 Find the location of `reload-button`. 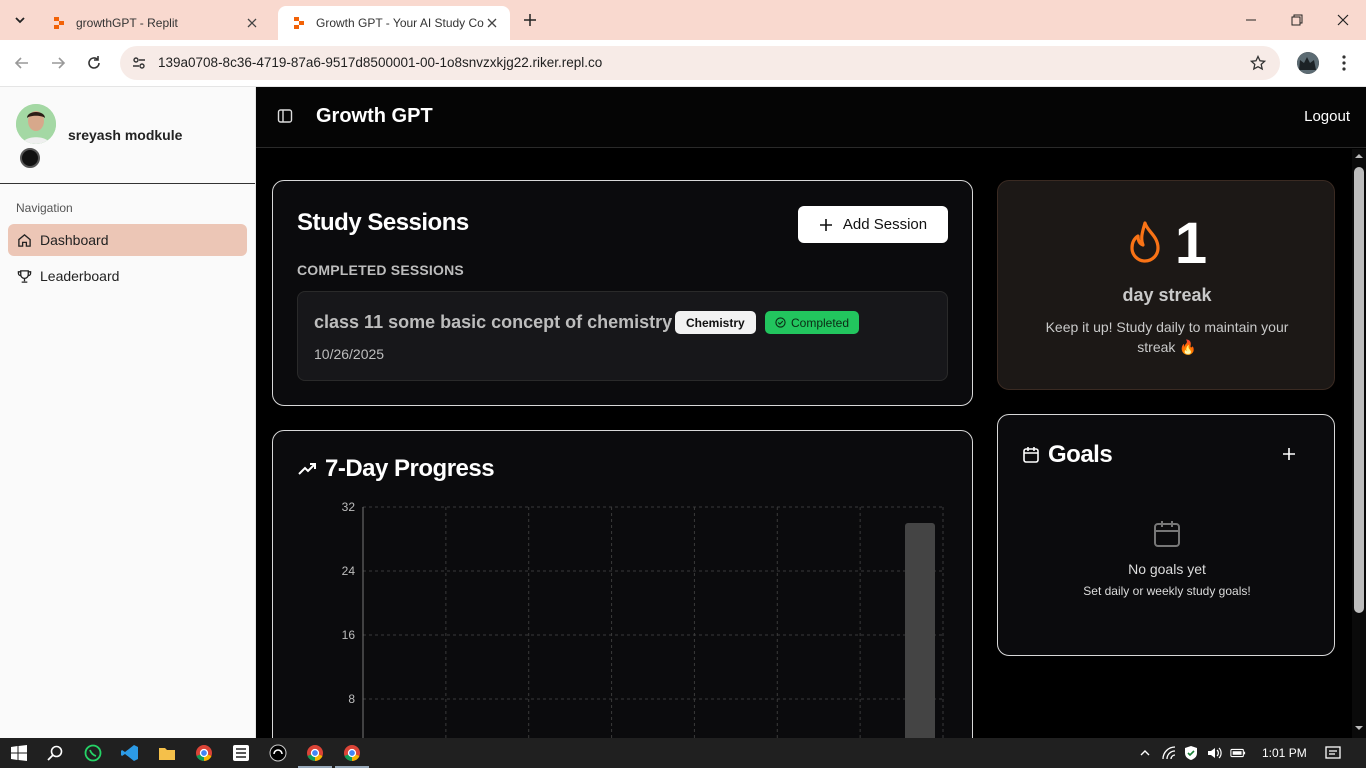

reload-button is located at coordinates (94, 63).